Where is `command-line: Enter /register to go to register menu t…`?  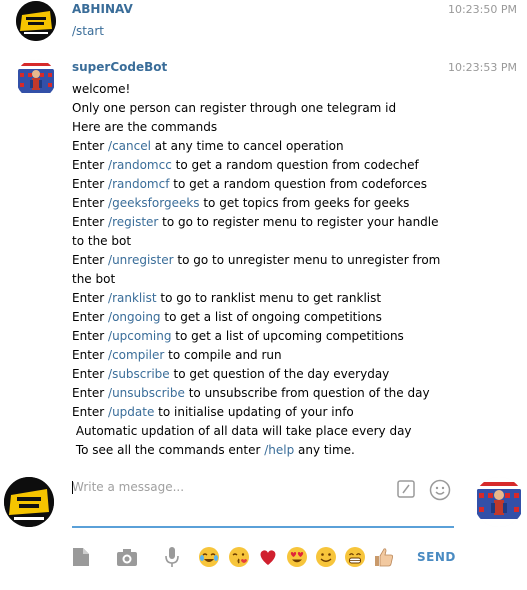 command-line: Enter /register to go to register menu t… is located at coordinates (262, 232).